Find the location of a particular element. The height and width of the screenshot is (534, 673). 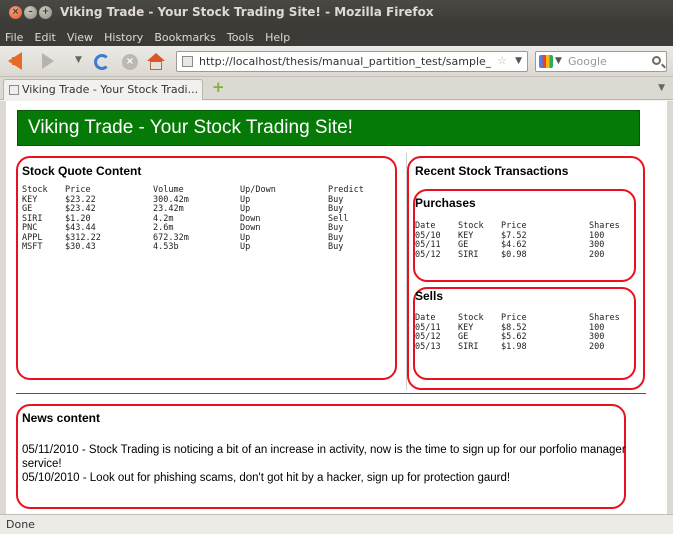

predict-cell: Buy is located at coordinates (336, 247).